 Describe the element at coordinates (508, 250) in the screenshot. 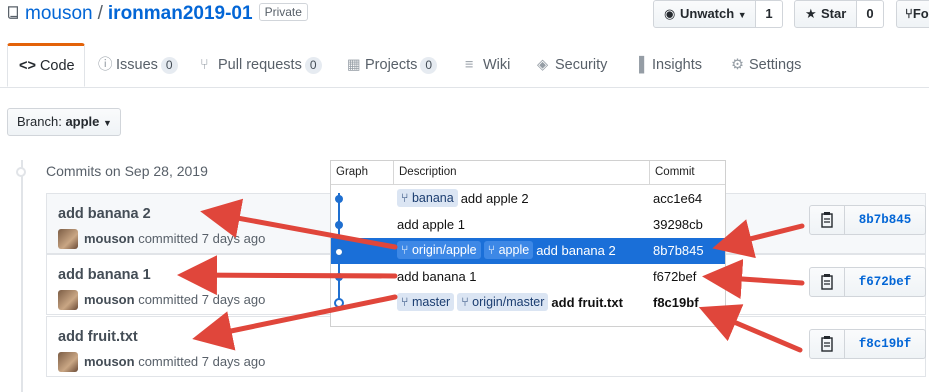

I see `branch-tag: ⑂ apple` at that location.